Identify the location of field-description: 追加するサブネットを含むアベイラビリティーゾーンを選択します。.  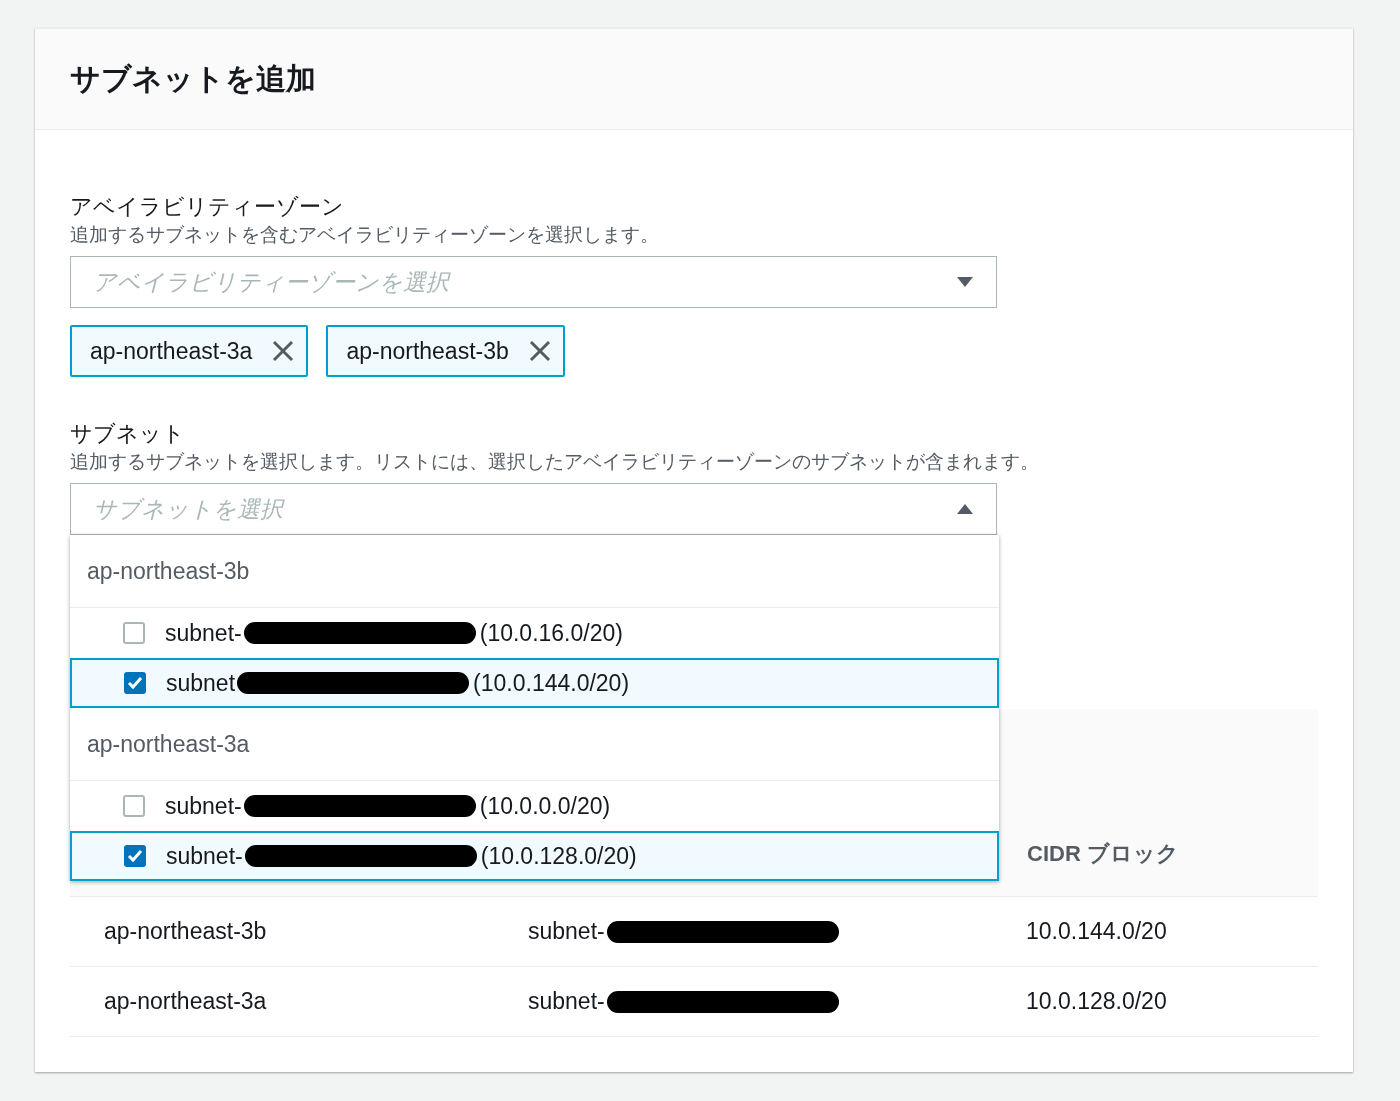
(365, 235).